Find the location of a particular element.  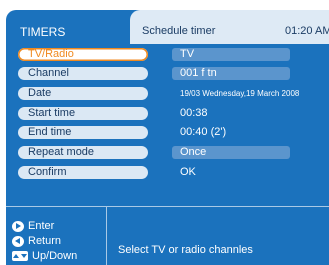

row-label: Start time is located at coordinates (83, 113).